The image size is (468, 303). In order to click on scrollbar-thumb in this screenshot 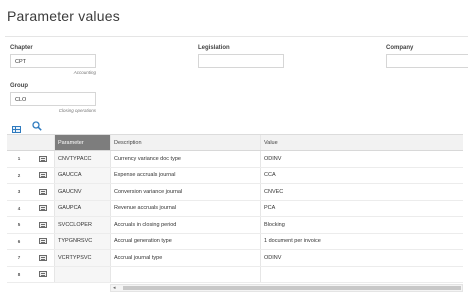, I will do `click(292, 288)`.